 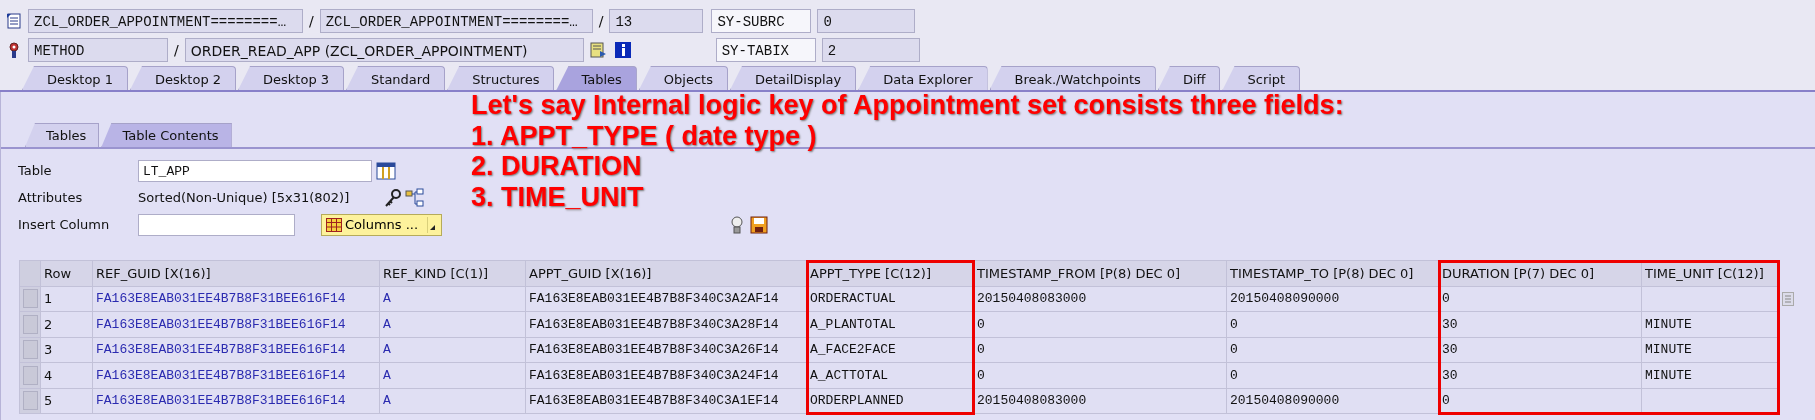 What do you see at coordinates (866, 21) in the screenshot?
I see `variable-value-field: 0` at bounding box center [866, 21].